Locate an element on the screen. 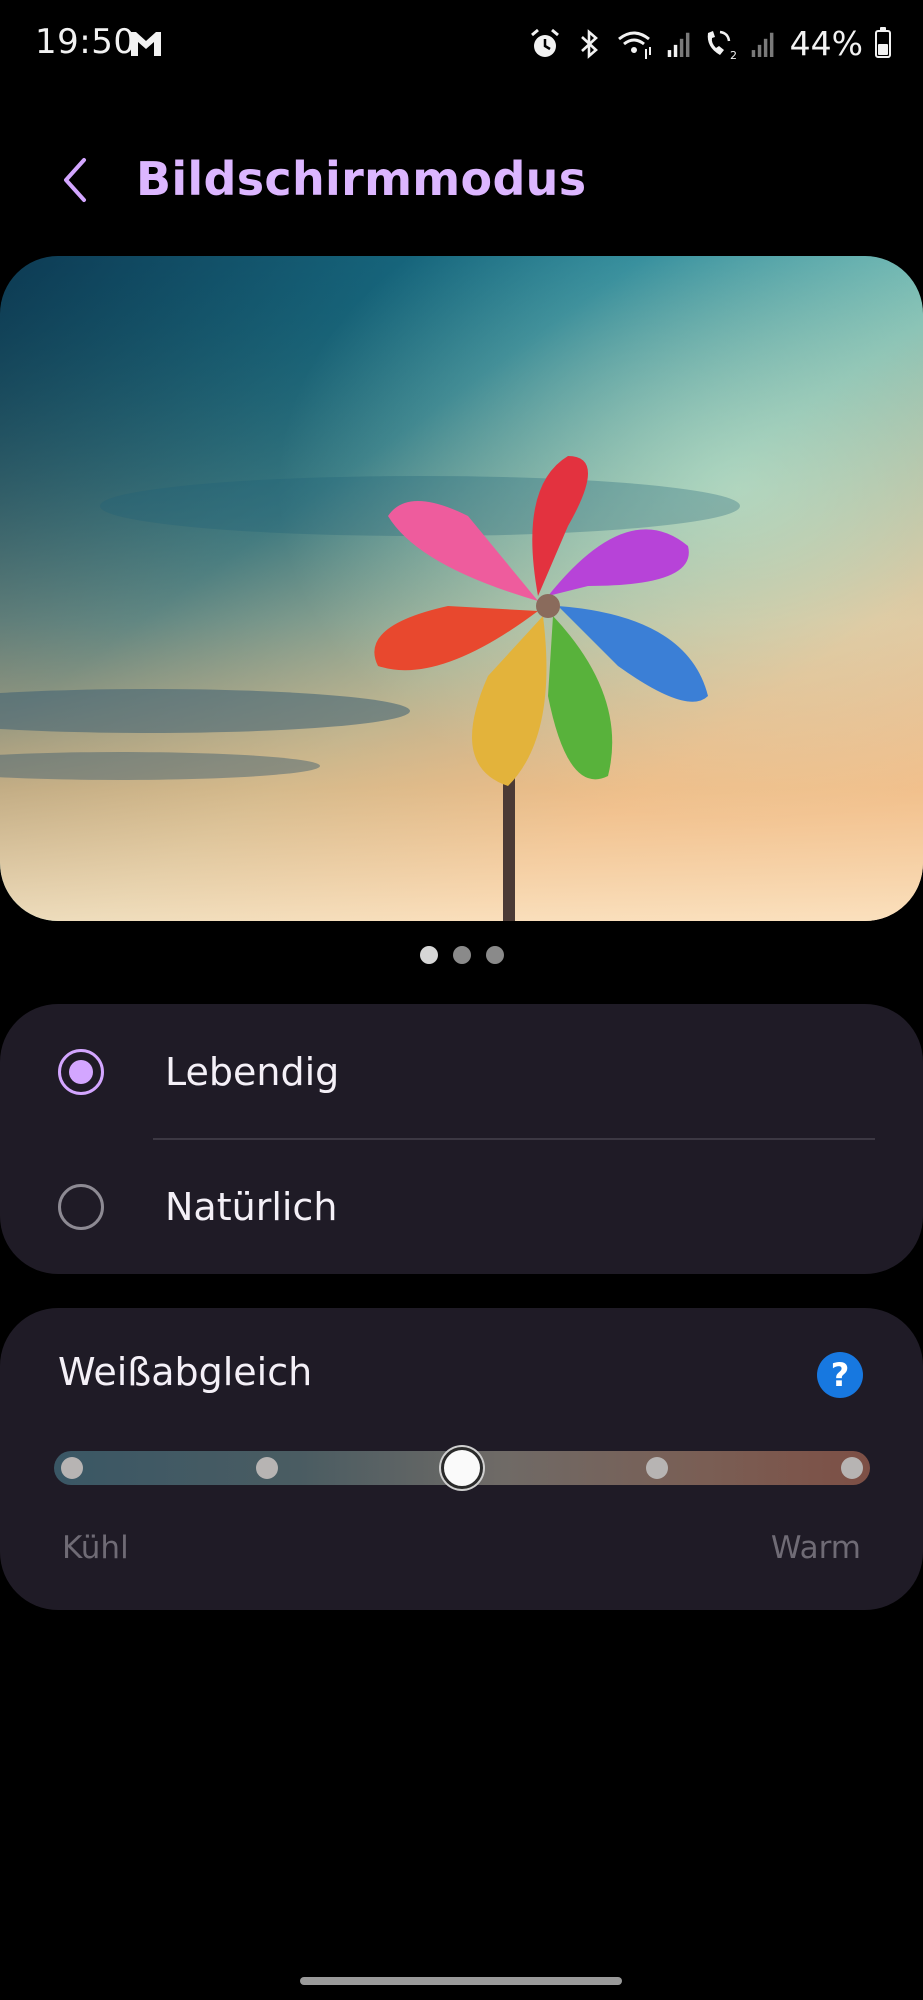 This screenshot has width=923, height=2000. chevron-left-icon is located at coordinates (75, 180).